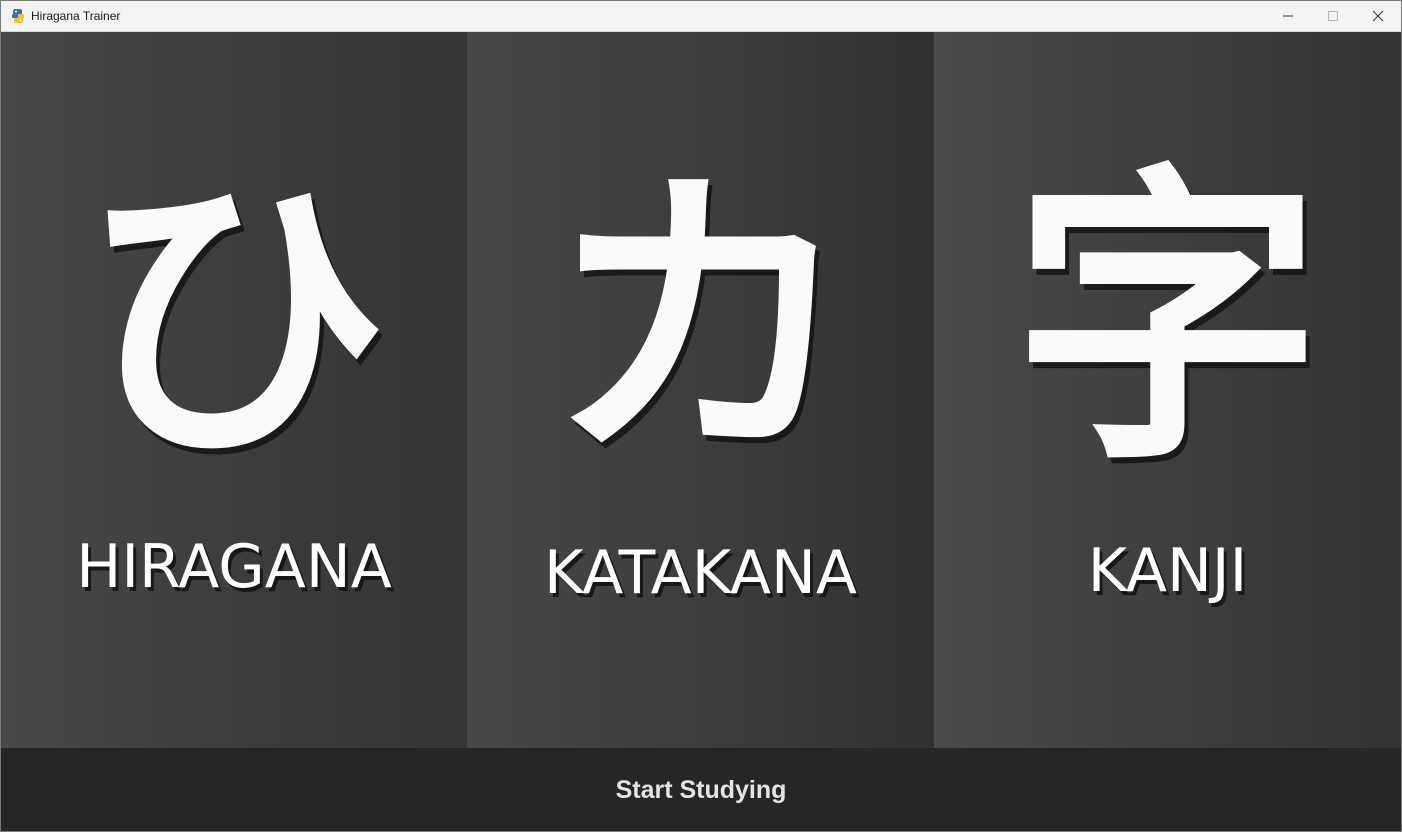 This screenshot has height=832, width=1402. I want to click on maximize-icon, so click(1333, 16).